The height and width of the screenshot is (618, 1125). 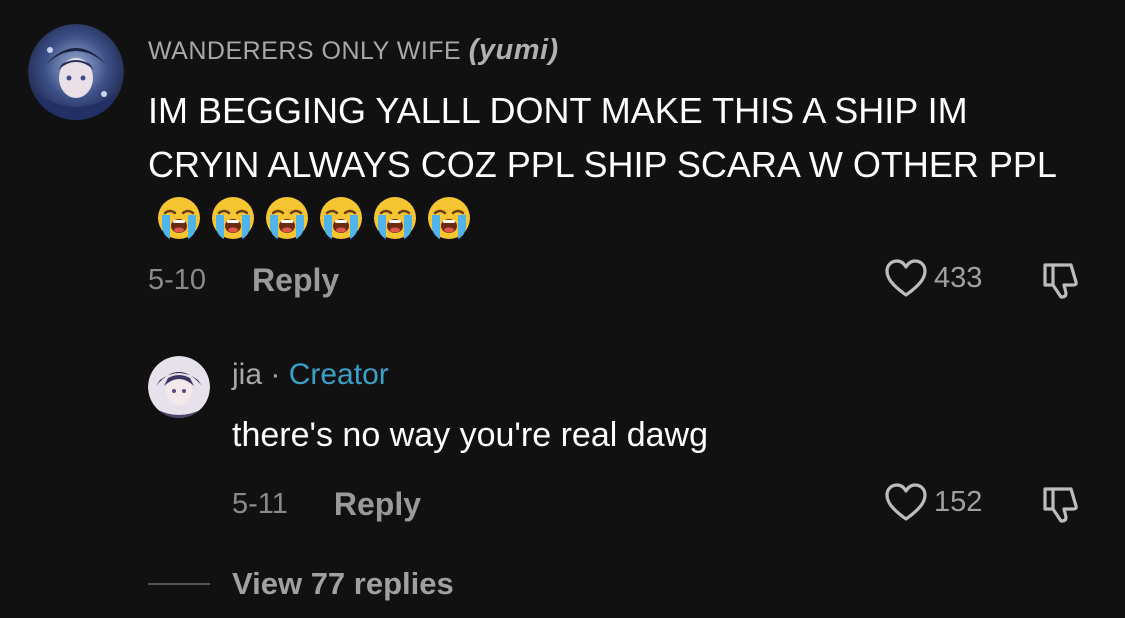 I want to click on reply-username-row: jia · Creator, so click(x=310, y=375).